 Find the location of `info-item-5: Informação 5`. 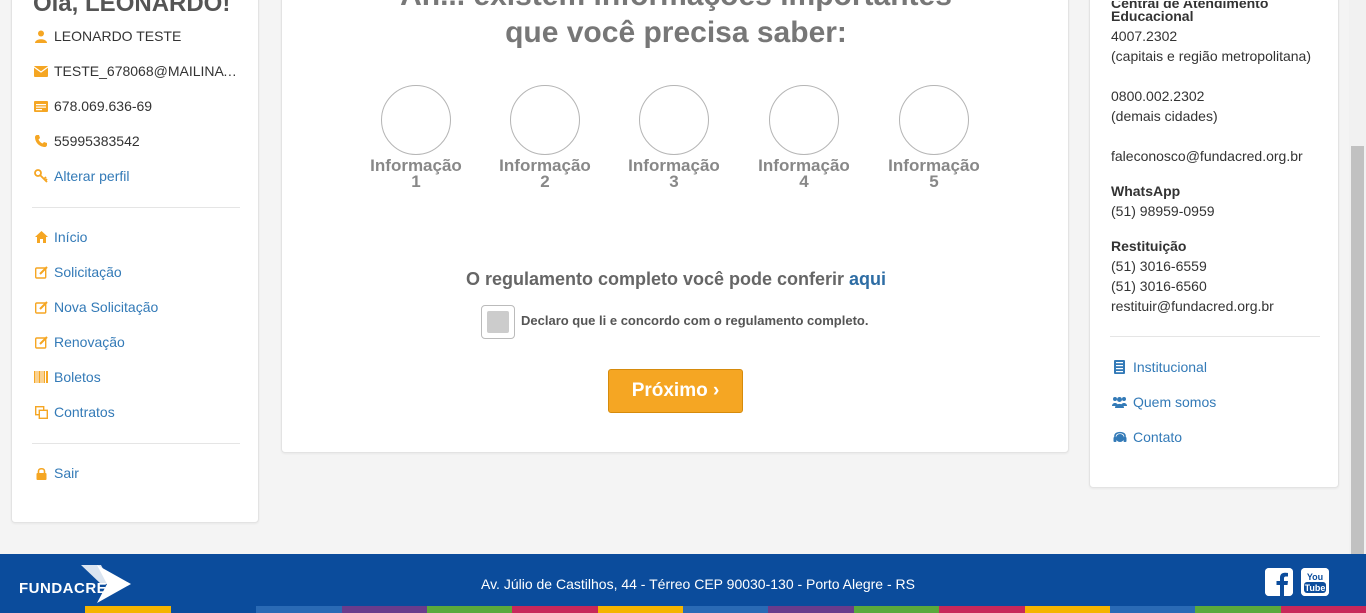

info-item-5: Informação 5 is located at coordinates (934, 137).